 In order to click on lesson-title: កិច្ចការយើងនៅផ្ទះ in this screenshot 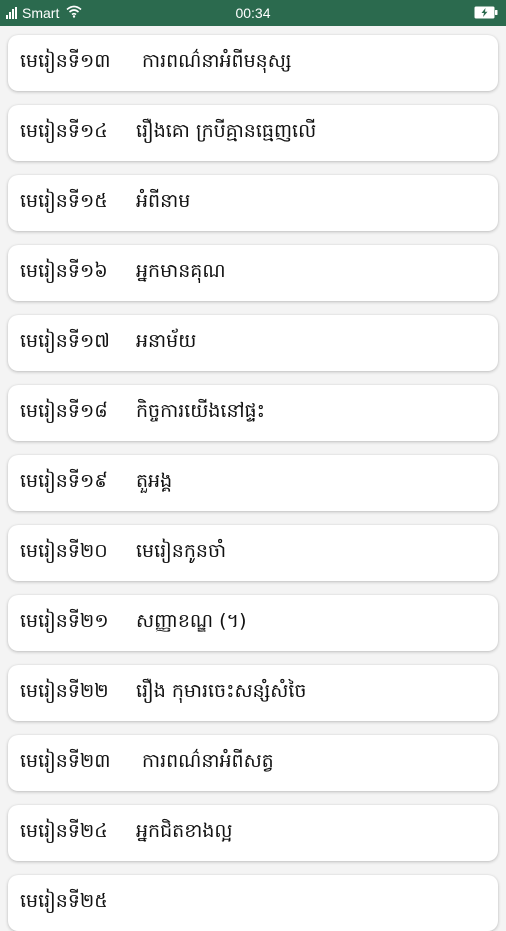, I will do `click(200, 411)`.